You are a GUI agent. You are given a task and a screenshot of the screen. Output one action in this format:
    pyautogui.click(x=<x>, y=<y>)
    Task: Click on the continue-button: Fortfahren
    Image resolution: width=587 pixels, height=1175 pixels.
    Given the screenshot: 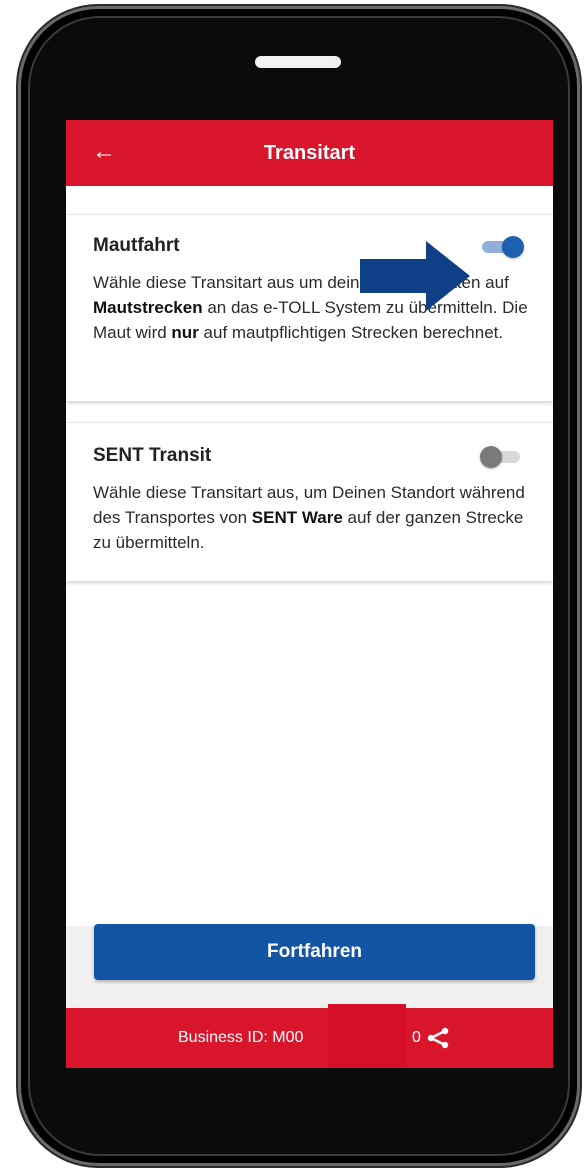 What is the action you would take?
    pyautogui.click(x=314, y=952)
    